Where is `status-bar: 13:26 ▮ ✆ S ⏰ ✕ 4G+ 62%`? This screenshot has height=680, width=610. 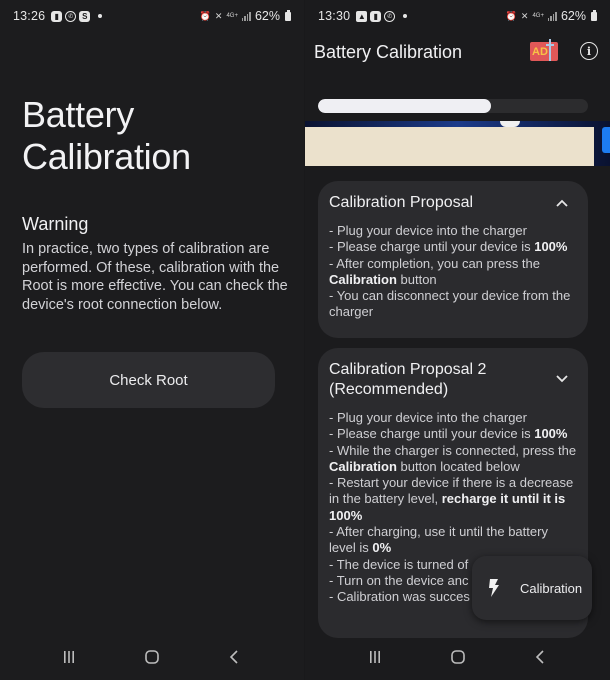 status-bar: 13:26 ▮ ✆ S ⏰ ✕ 4G+ 62% is located at coordinates (152, 16).